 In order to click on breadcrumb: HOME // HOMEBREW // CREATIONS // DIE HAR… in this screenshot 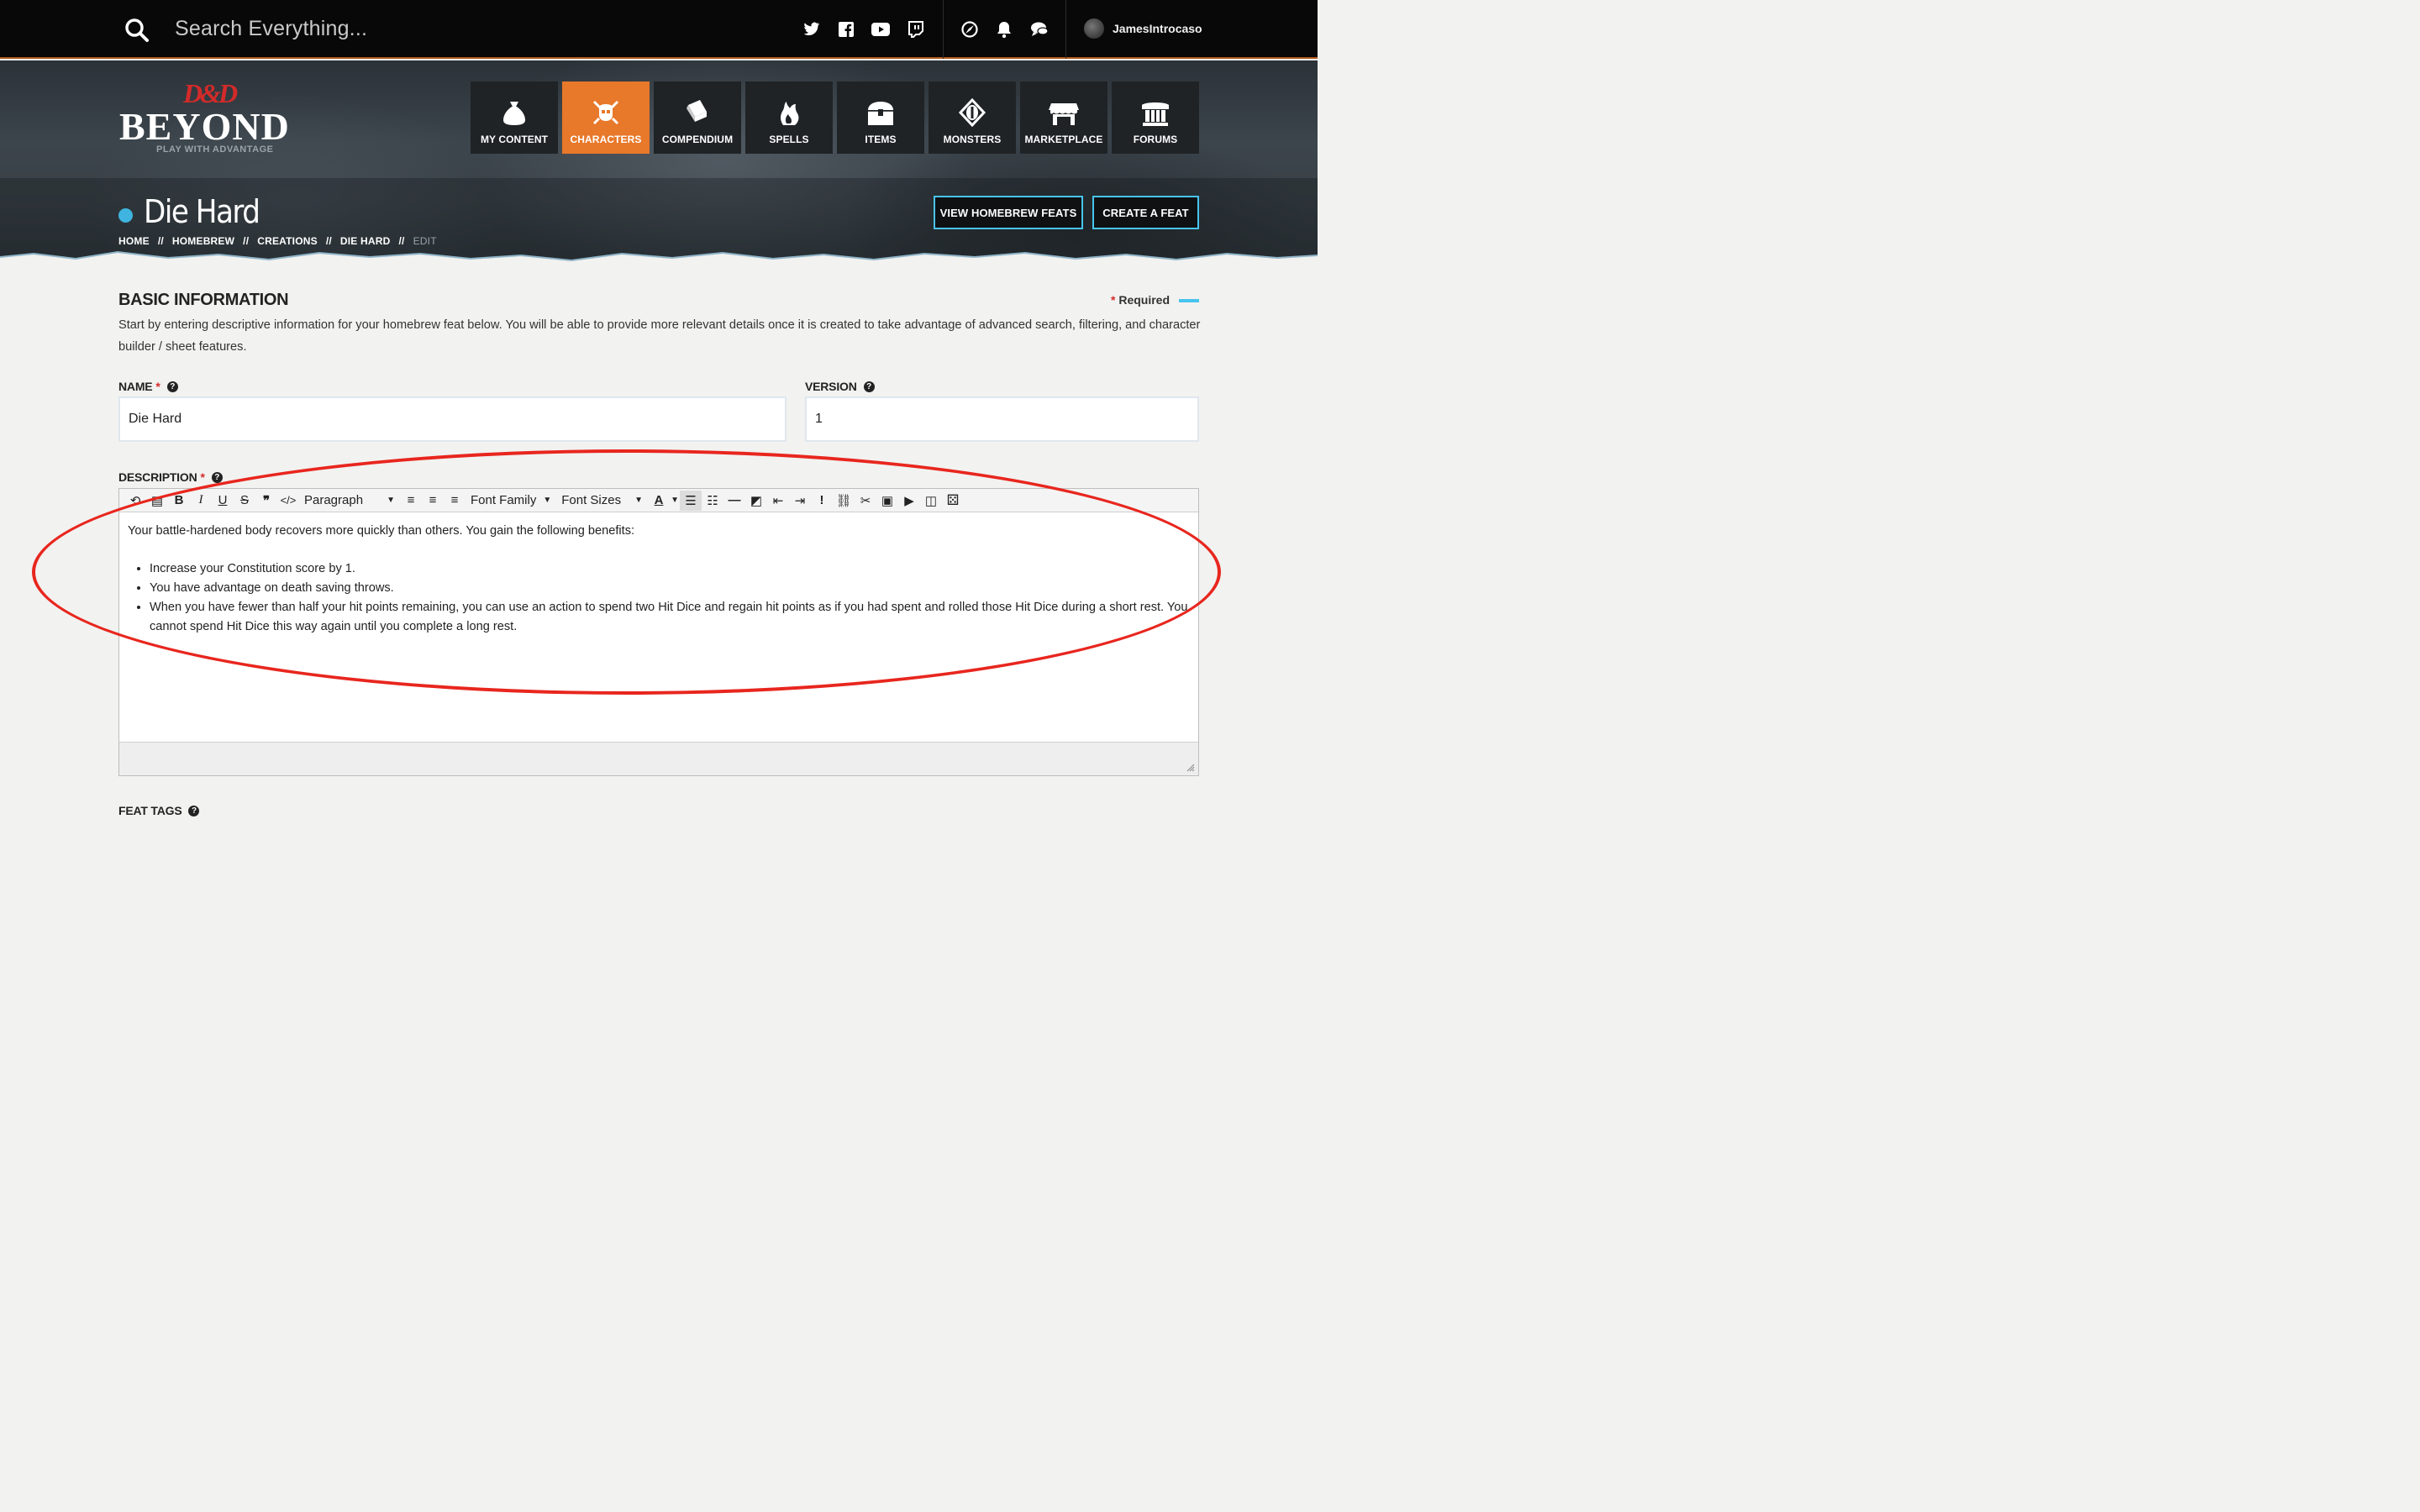, I will do `click(277, 241)`.